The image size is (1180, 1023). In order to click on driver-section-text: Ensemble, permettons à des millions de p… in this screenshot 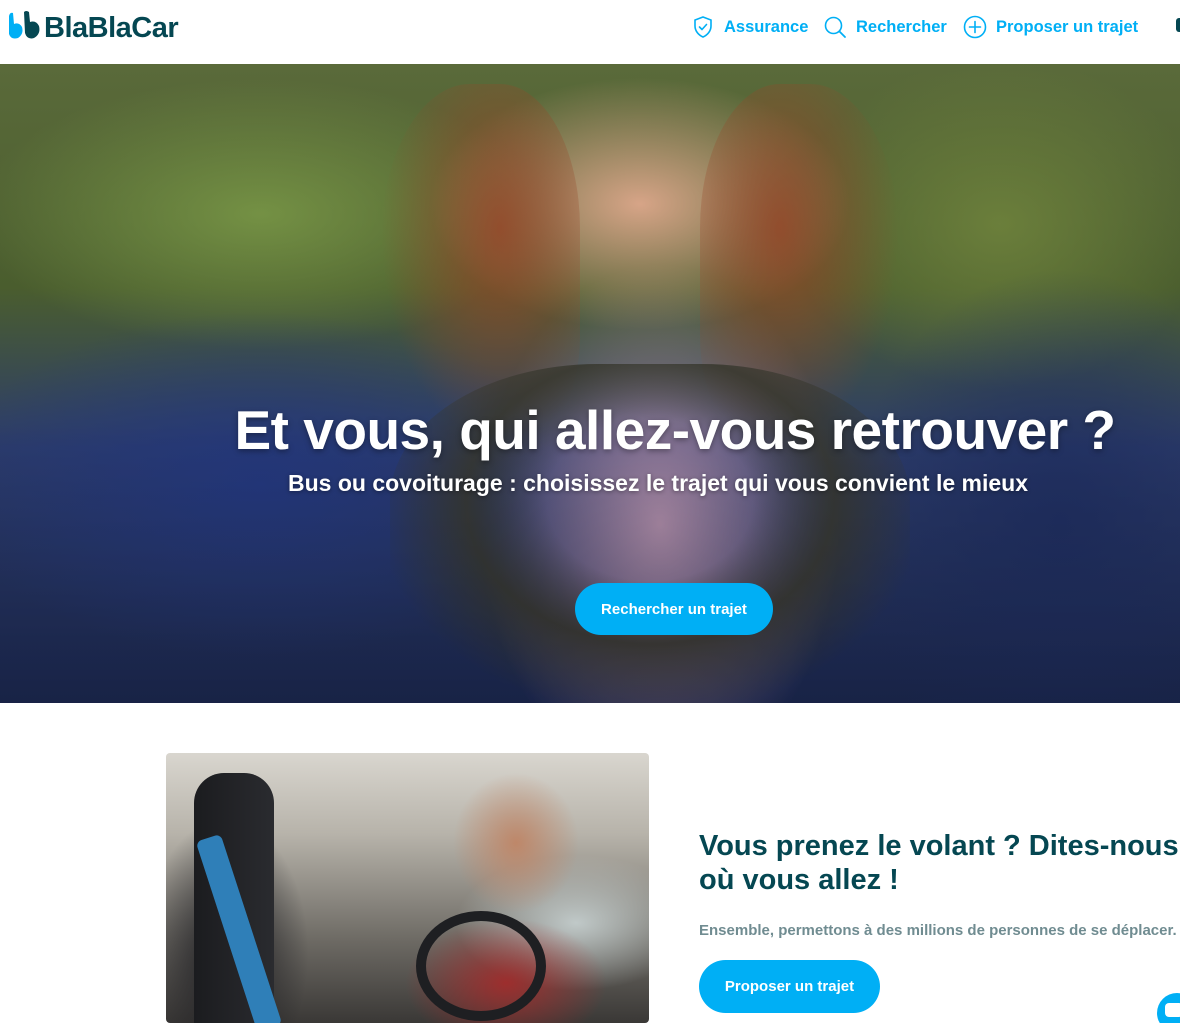, I will do `click(938, 930)`.